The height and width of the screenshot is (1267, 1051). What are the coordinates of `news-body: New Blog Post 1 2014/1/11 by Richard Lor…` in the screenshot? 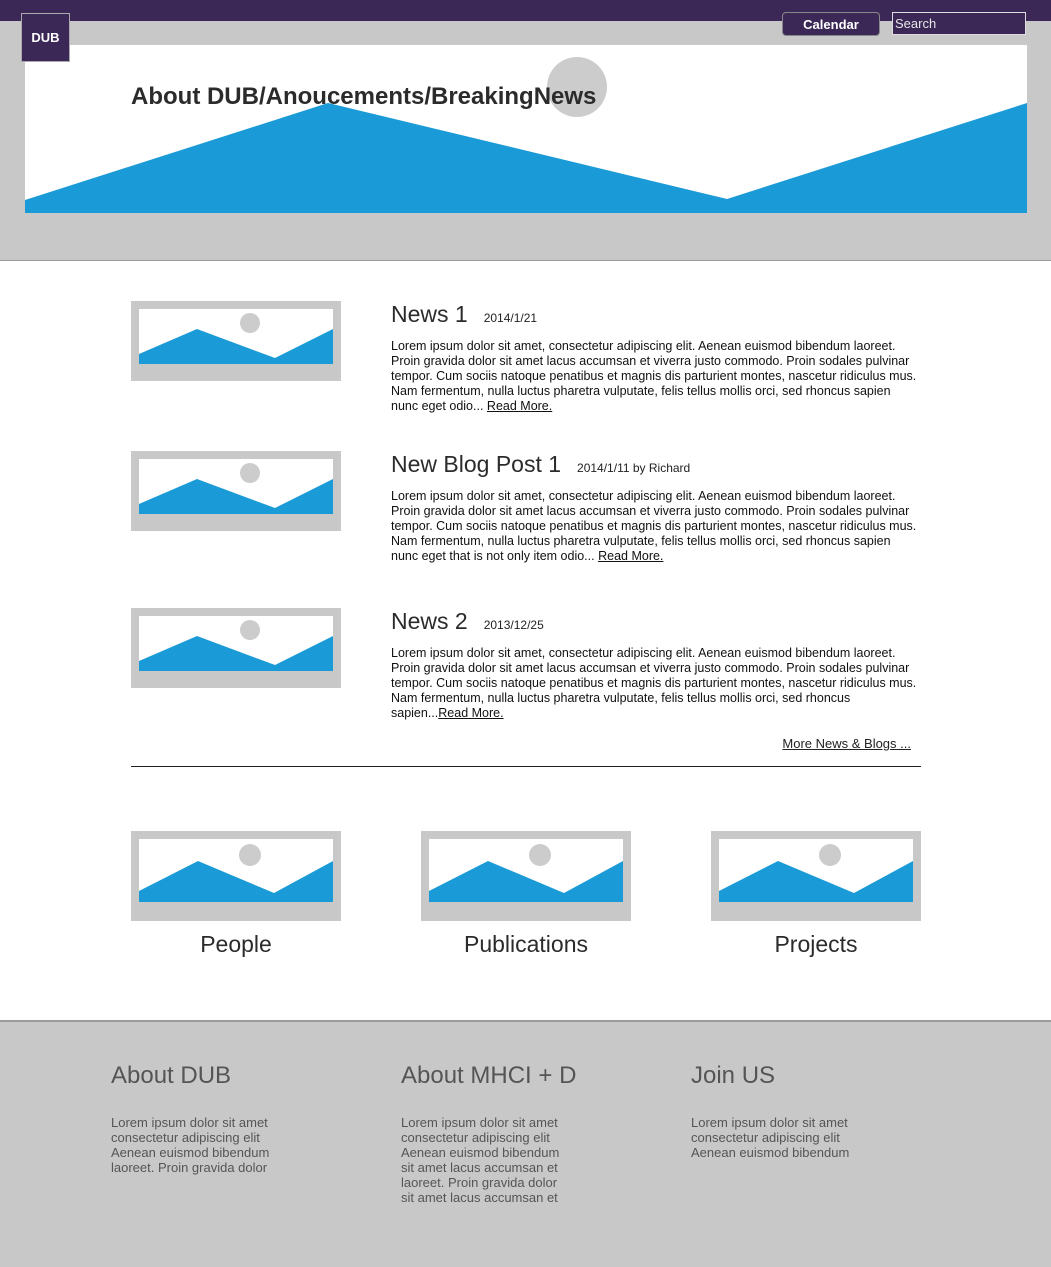 It's located at (656, 507).